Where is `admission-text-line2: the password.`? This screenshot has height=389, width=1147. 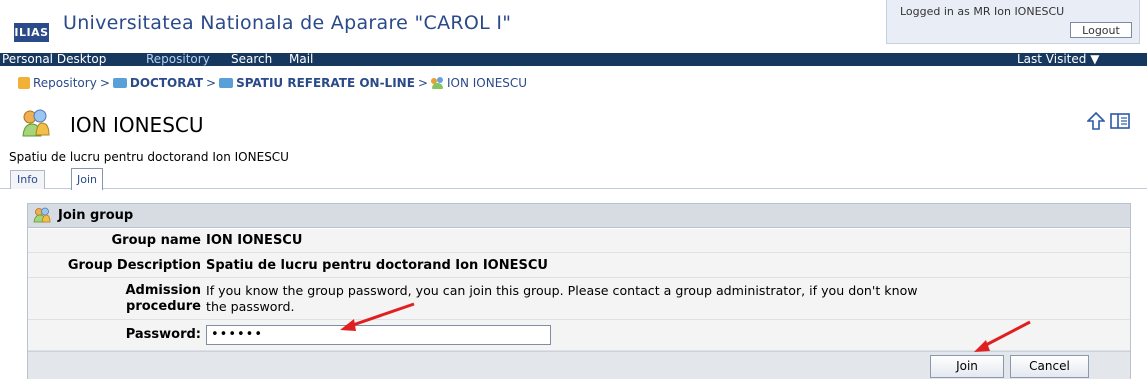
admission-text-line2: the password. is located at coordinates (250, 306).